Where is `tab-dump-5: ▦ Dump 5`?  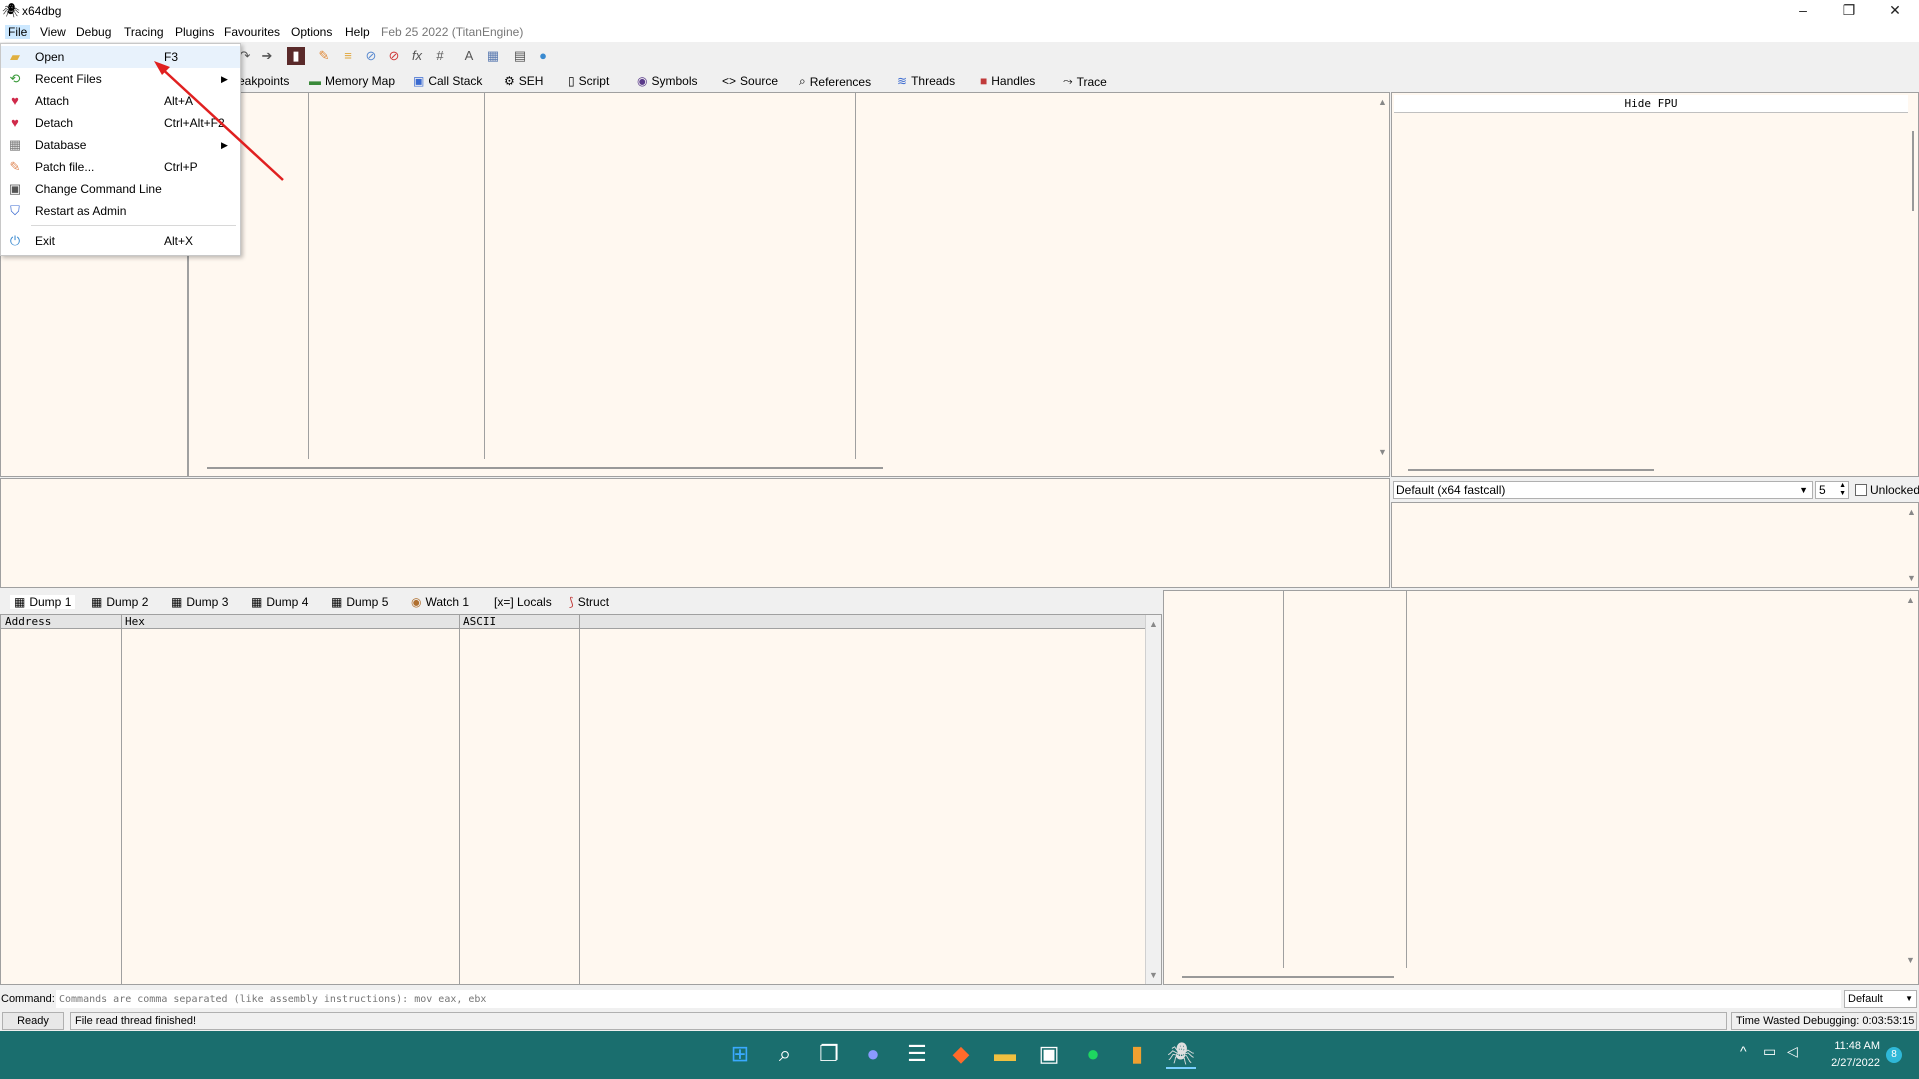
tab-dump-5: ▦ Dump 5 is located at coordinates (359, 602).